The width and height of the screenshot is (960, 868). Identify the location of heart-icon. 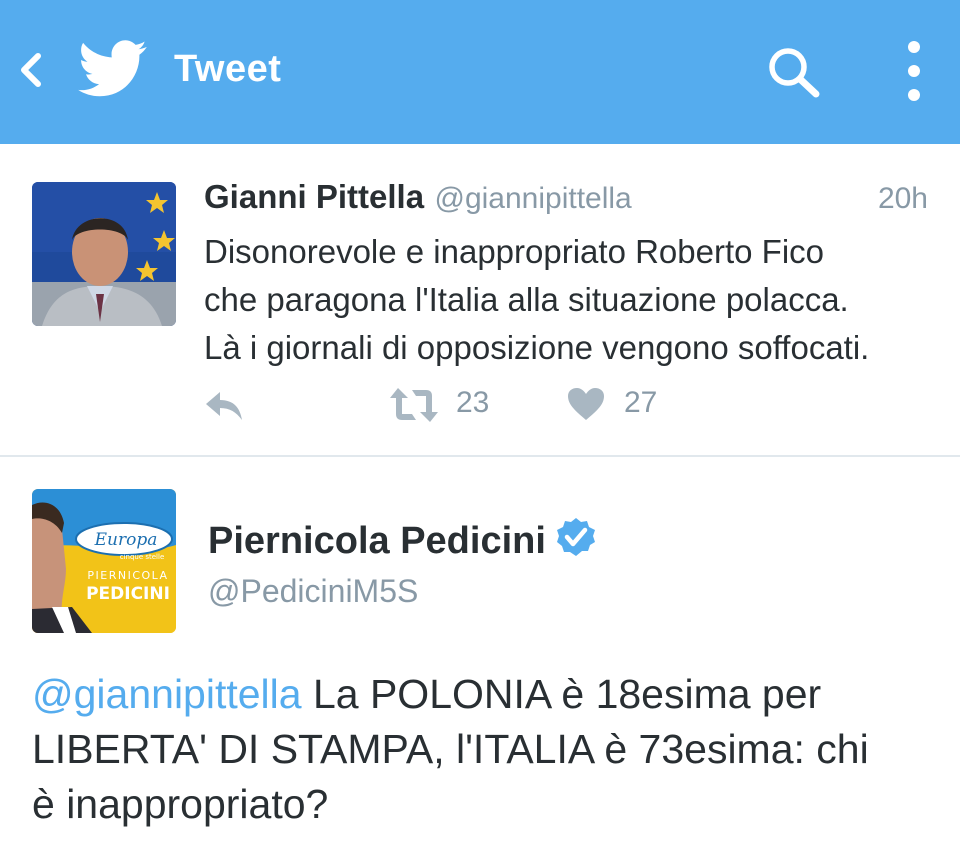
(586, 404).